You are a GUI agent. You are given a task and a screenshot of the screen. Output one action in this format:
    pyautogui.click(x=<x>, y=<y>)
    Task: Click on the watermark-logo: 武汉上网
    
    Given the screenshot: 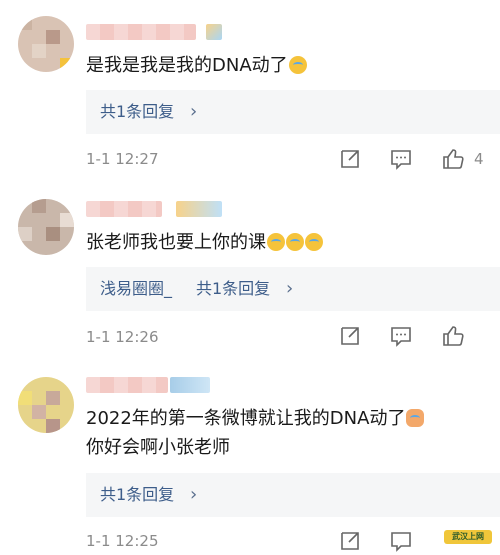 What is the action you would take?
    pyautogui.click(x=468, y=537)
    